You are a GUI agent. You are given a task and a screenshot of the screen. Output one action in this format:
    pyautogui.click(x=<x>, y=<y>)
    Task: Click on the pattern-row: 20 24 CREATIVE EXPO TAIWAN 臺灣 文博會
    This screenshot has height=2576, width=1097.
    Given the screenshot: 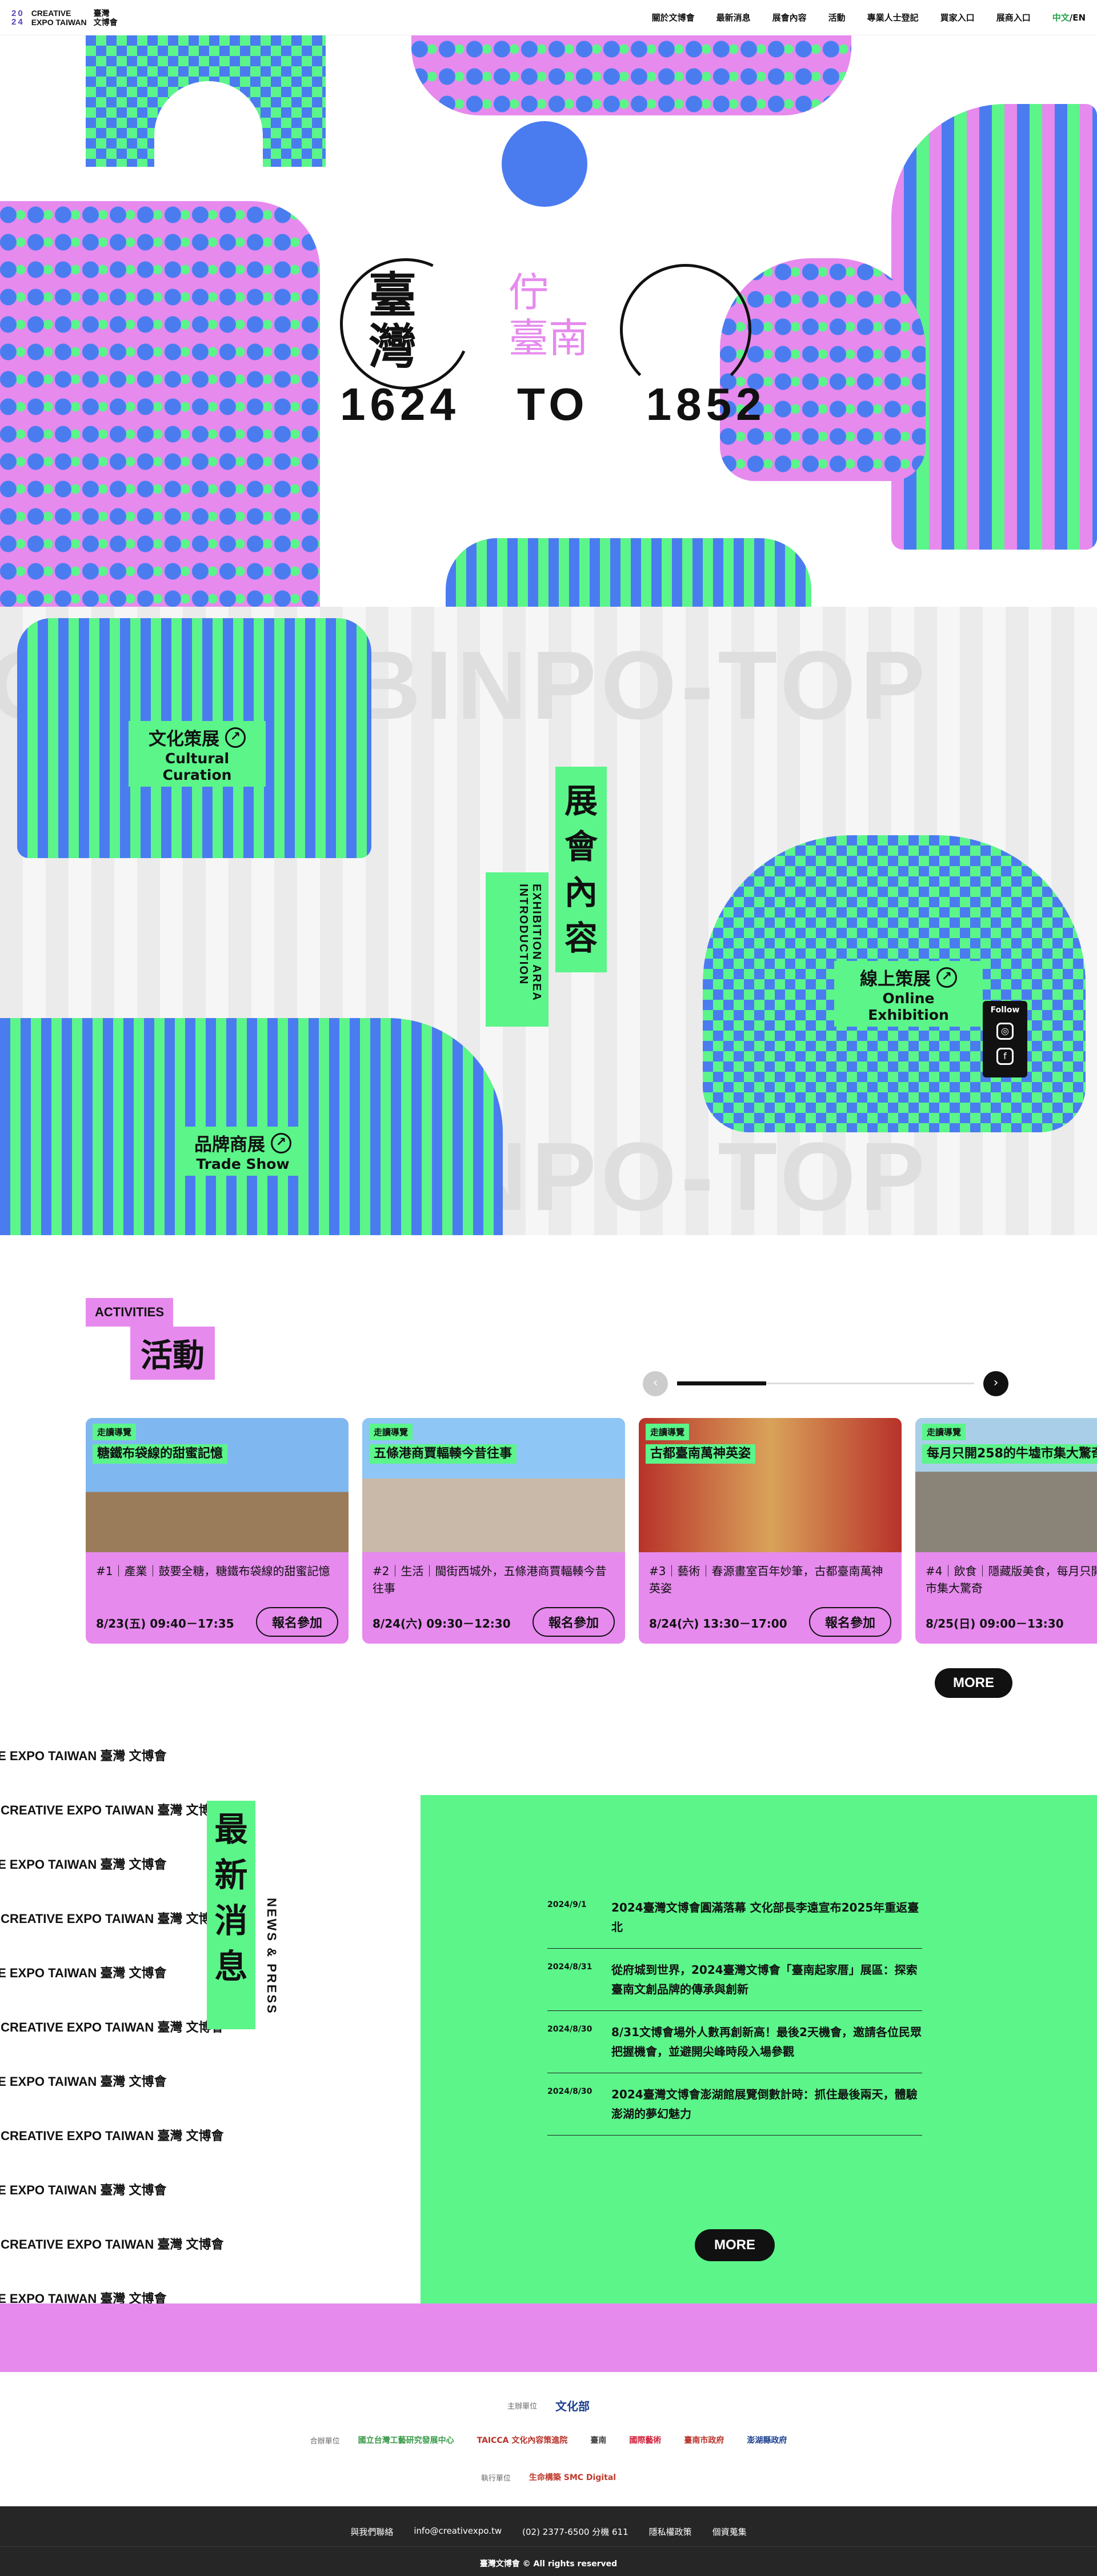 What is the action you would take?
    pyautogui.click(x=84, y=1756)
    